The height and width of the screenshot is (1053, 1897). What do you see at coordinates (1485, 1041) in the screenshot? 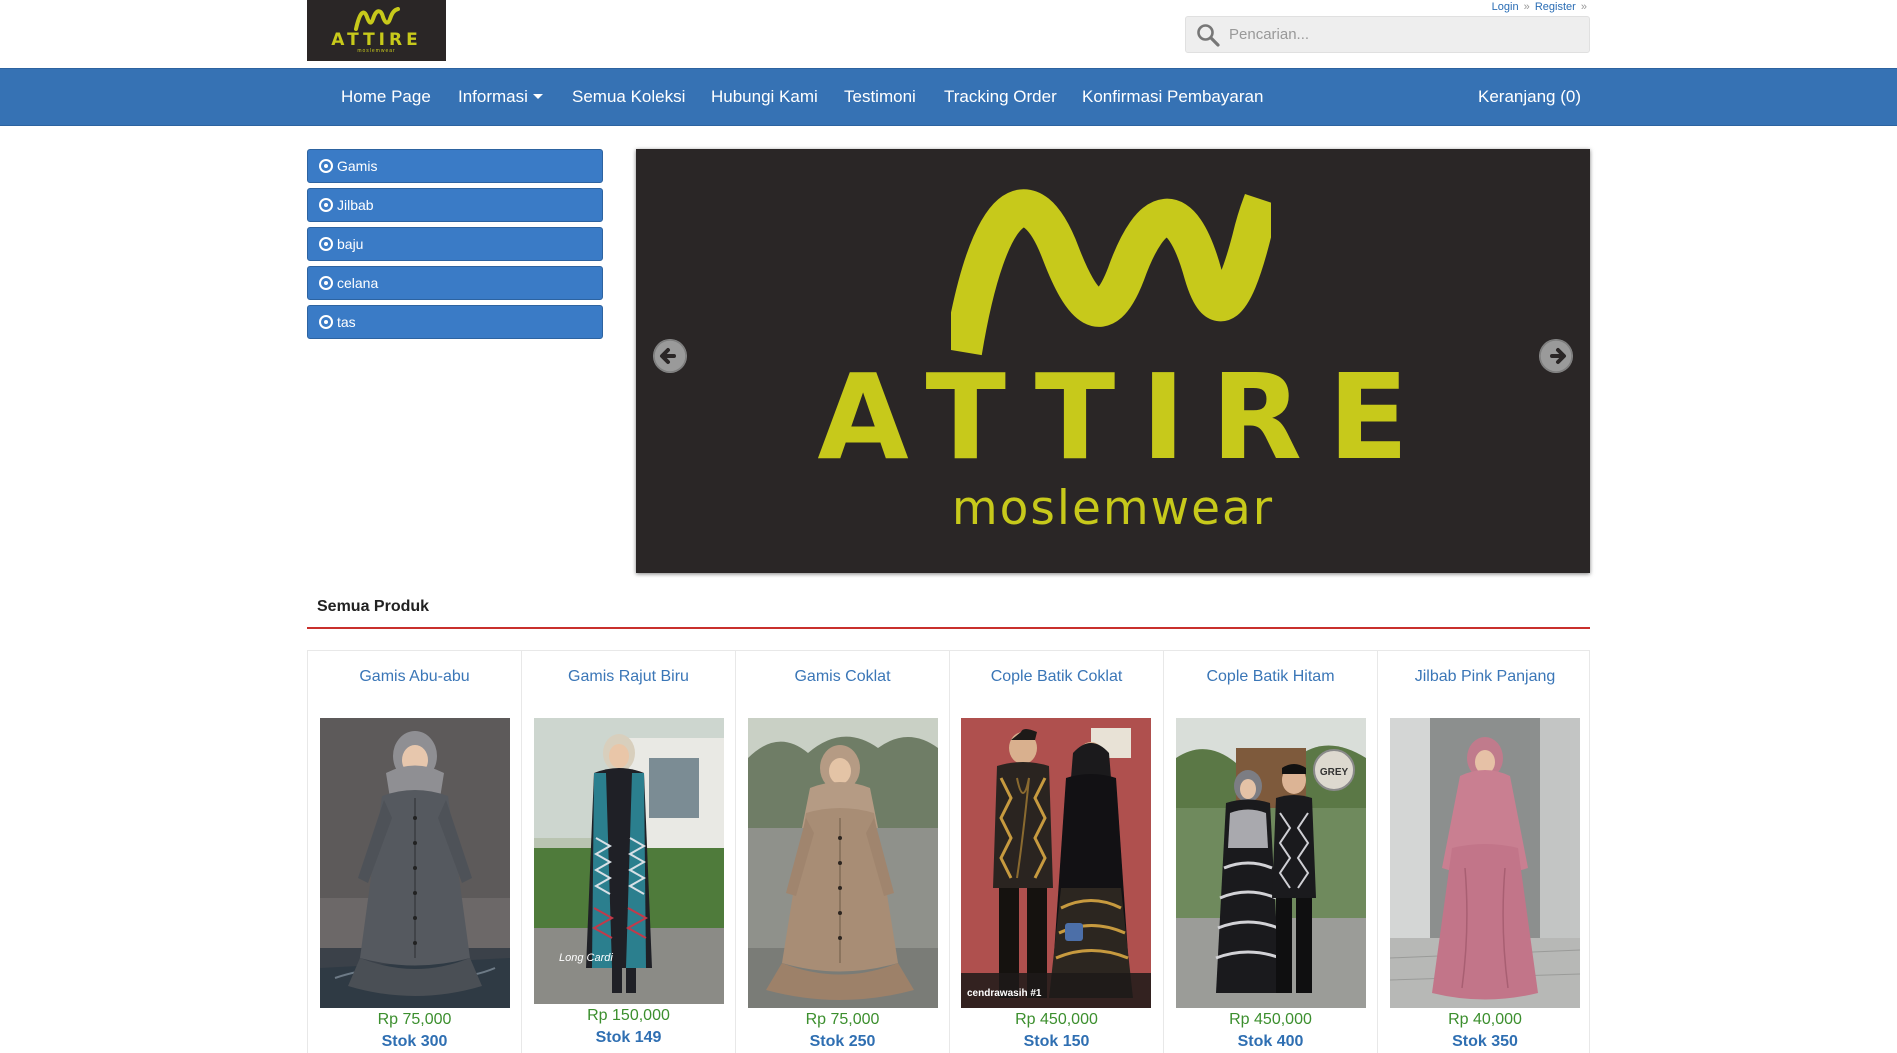
I see `product-stock: Stok 350` at bounding box center [1485, 1041].